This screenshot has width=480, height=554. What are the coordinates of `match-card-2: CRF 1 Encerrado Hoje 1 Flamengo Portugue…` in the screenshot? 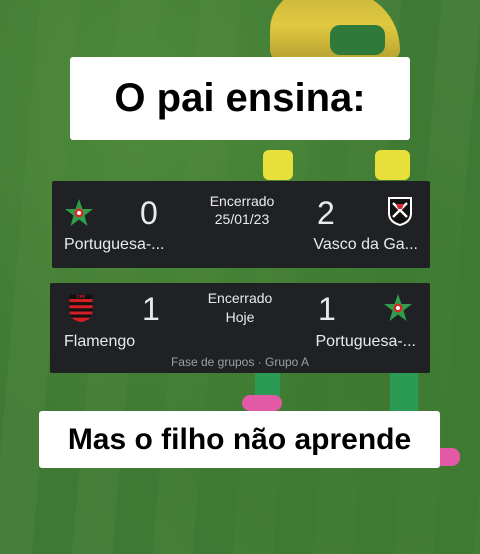 It's located at (240, 328).